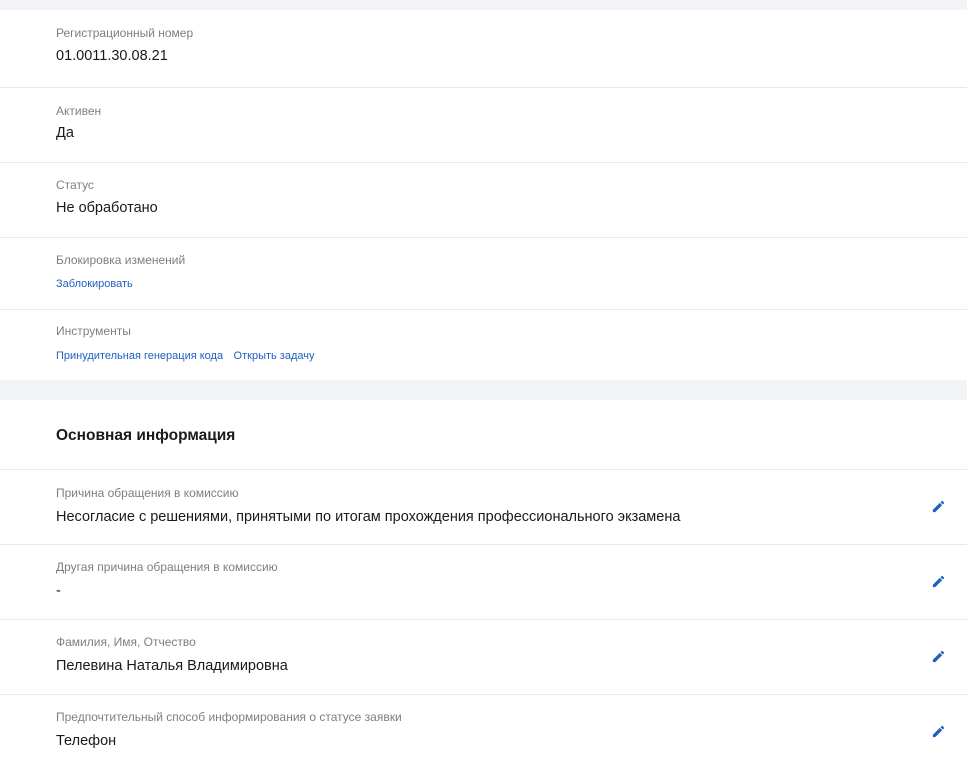 The width and height of the screenshot is (967, 760). I want to click on force-code-generation-link: Принудительная генерация кода, so click(139, 356).